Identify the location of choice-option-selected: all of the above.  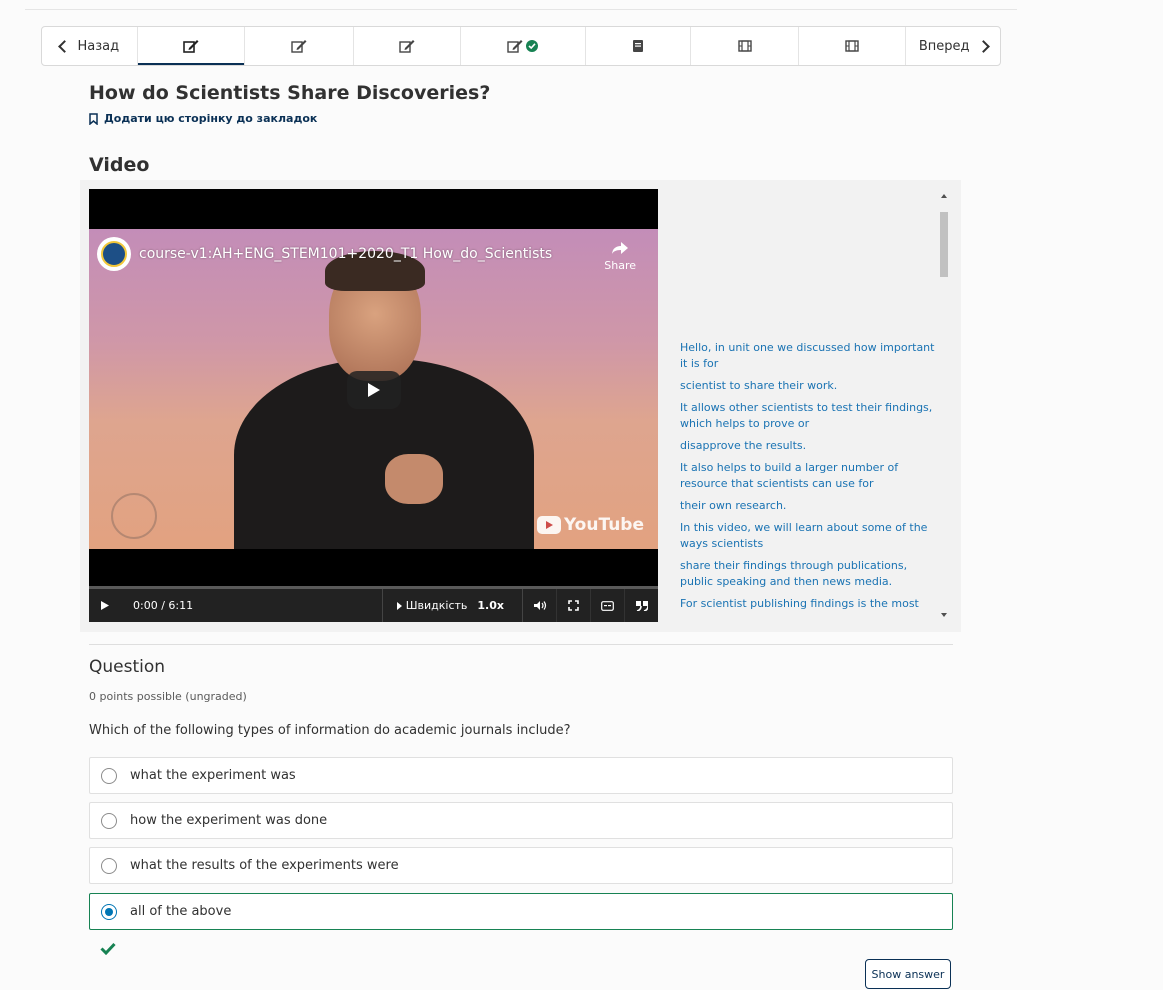
(521, 911).